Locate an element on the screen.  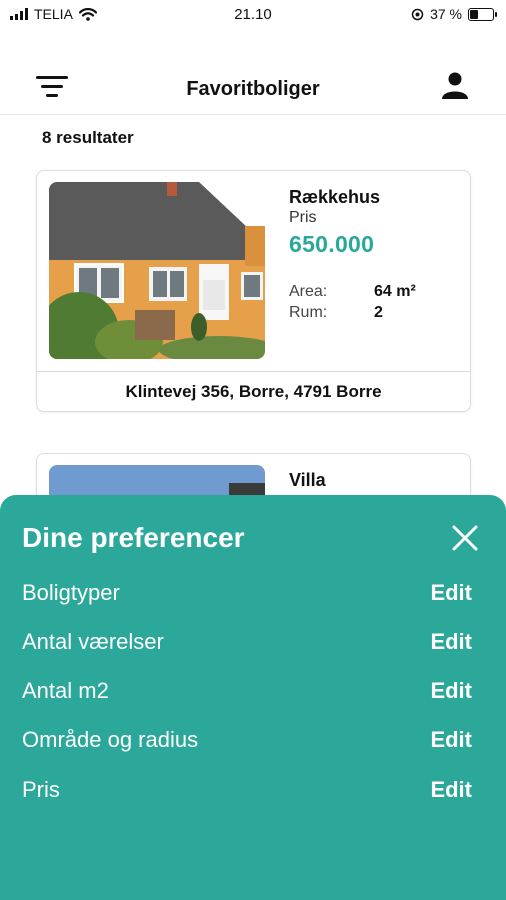
rooms-label: Rum: is located at coordinates (308, 312).